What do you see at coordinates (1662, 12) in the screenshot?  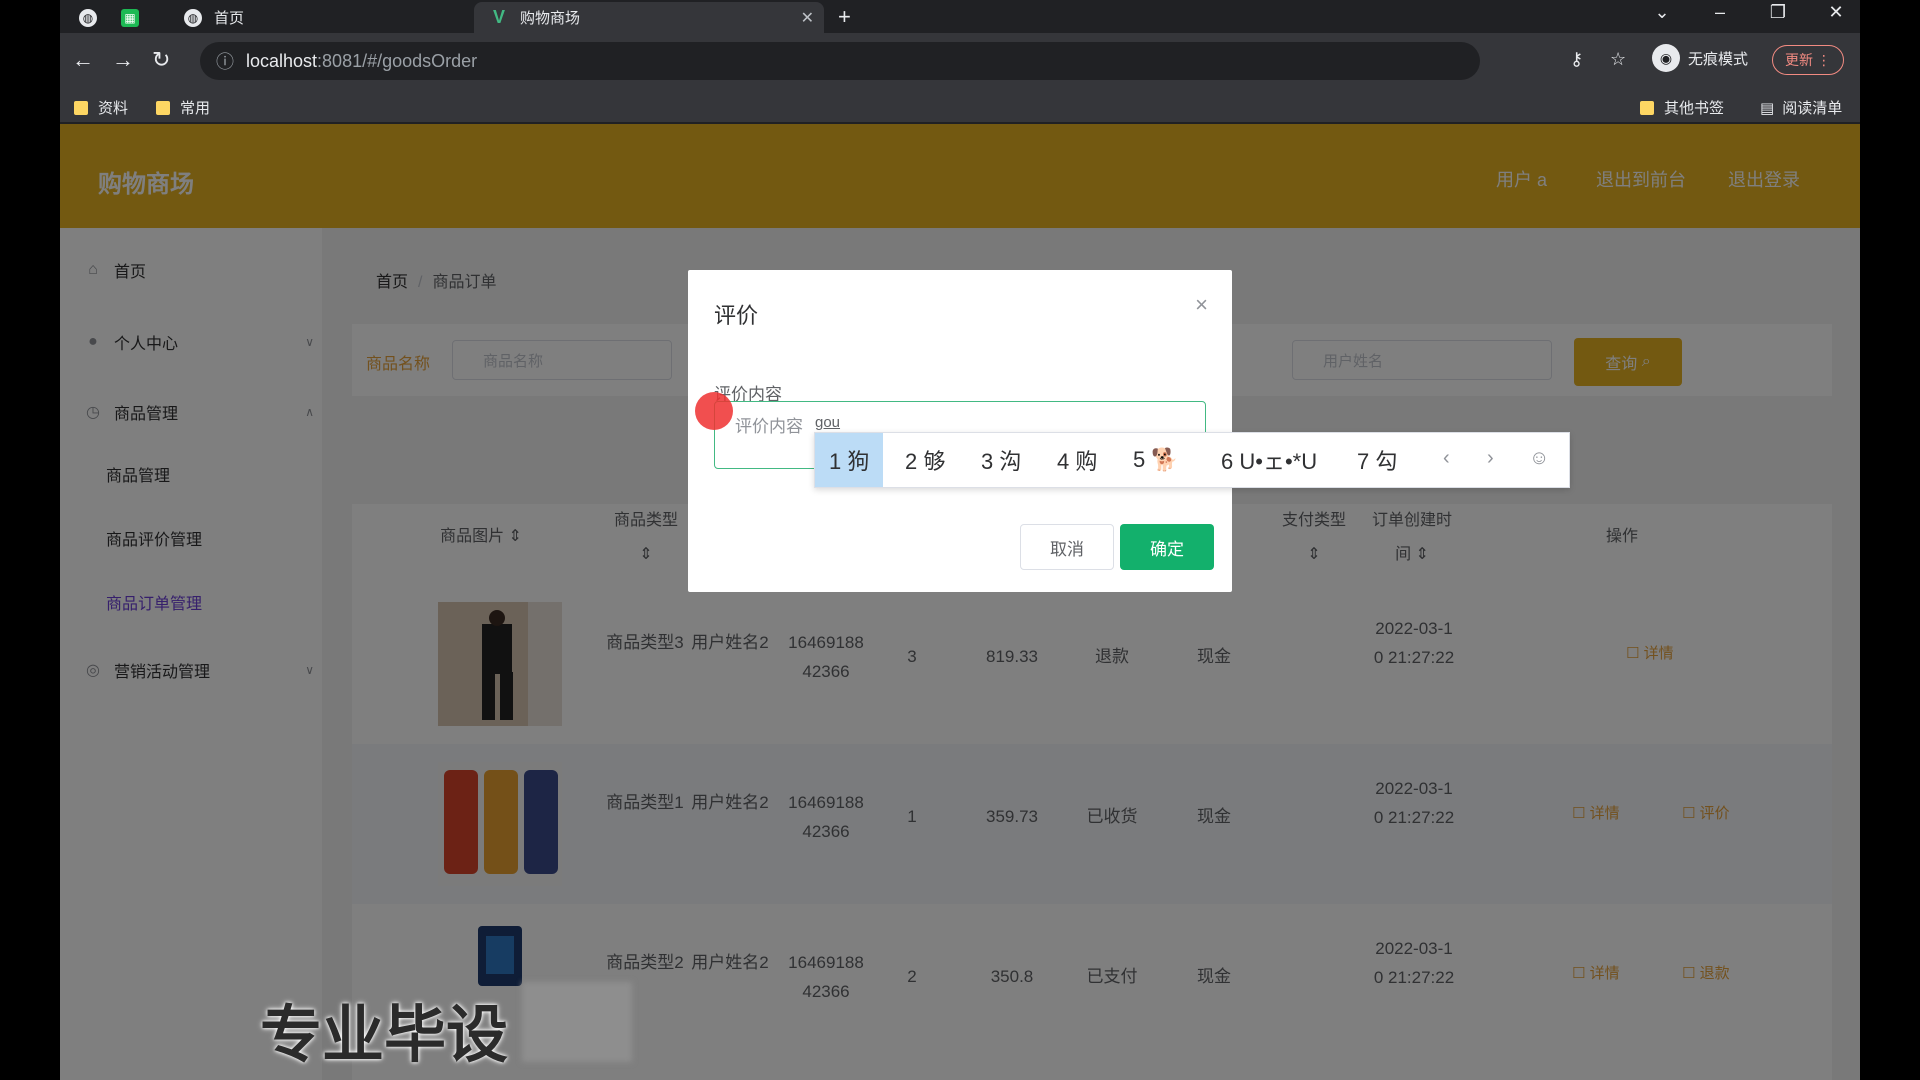 I see `tab-search-icon: ⌄` at bounding box center [1662, 12].